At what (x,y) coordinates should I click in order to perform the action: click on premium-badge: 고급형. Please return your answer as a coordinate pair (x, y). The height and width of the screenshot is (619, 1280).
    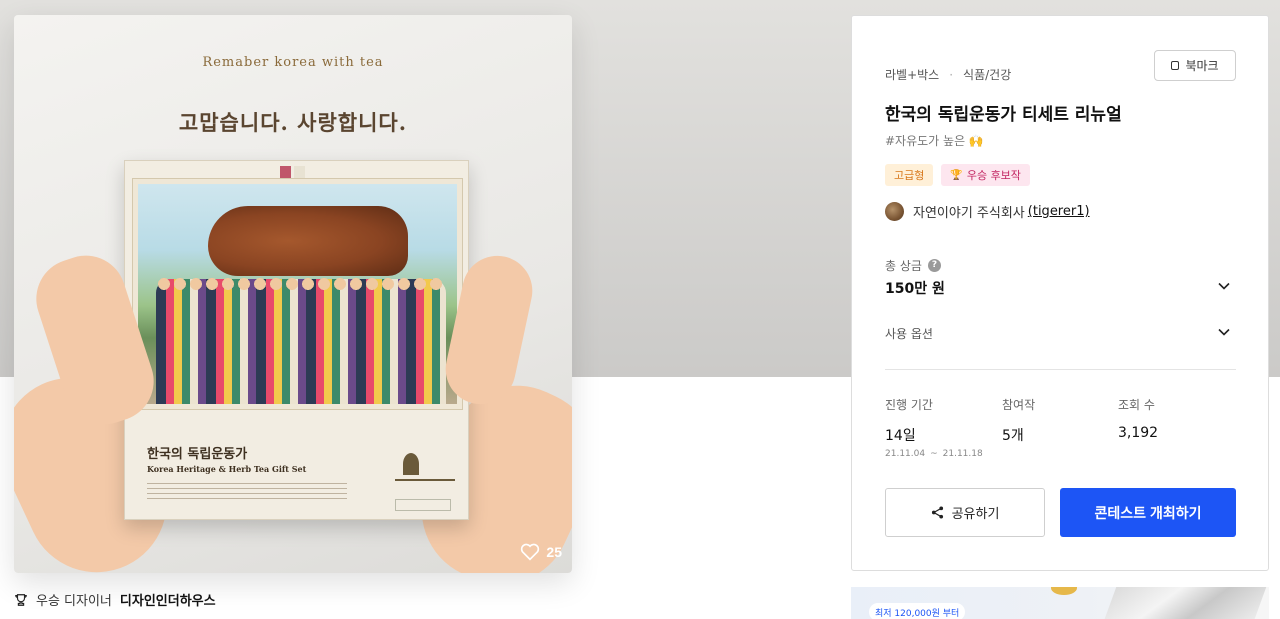
    Looking at the image, I should click on (909, 175).